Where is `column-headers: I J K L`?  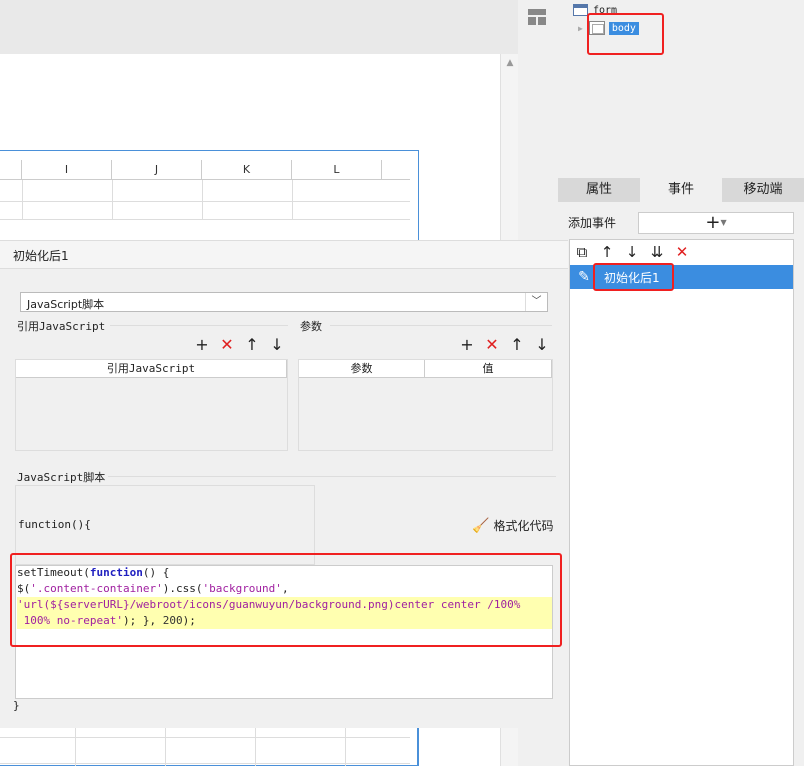 column-headers: I J K L is located at coordinates (205, 170).